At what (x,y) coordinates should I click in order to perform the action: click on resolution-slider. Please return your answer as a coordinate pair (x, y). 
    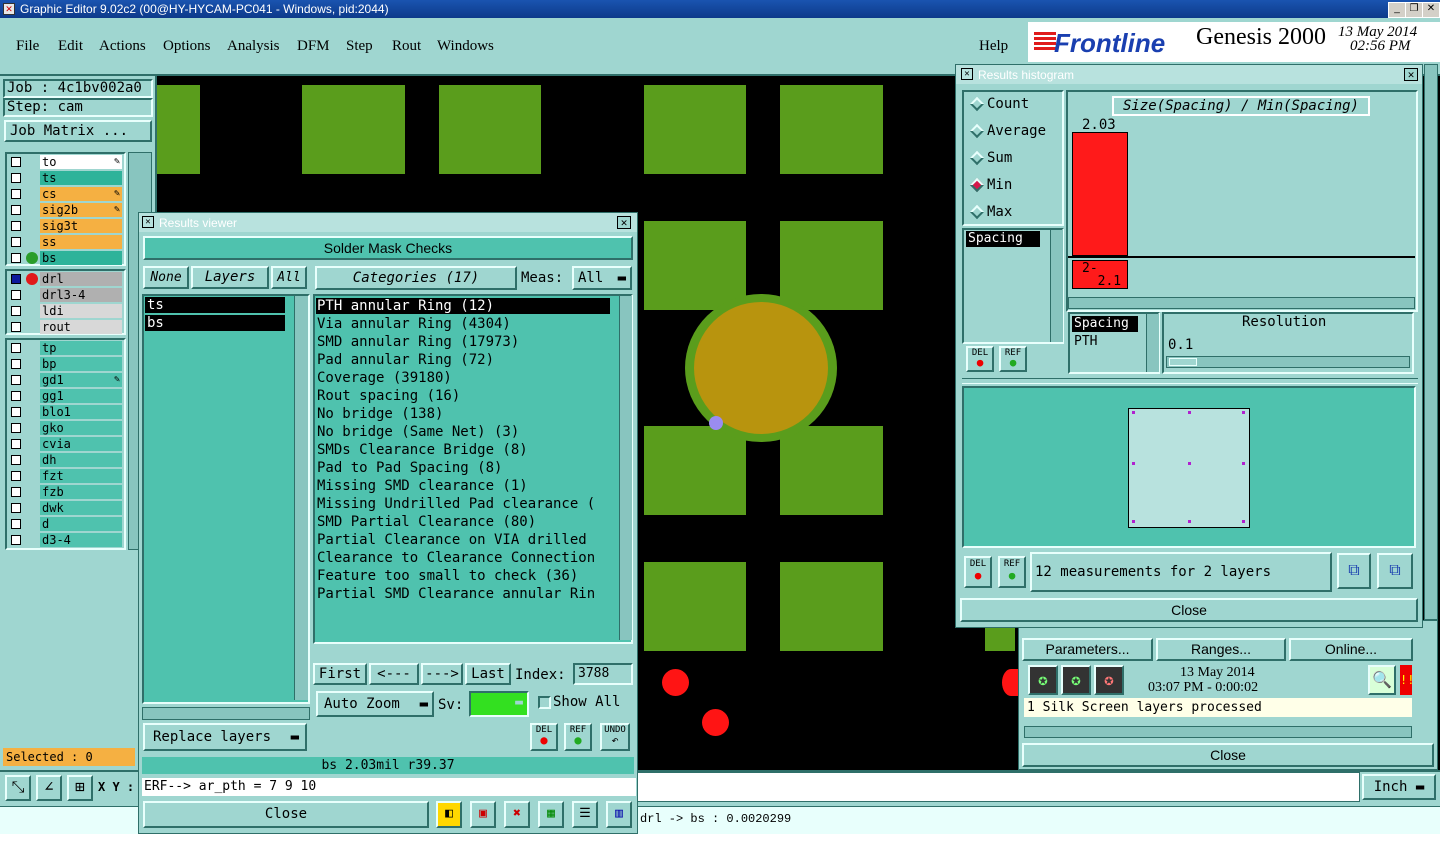
    Looking at the image, I should click on (1288, 362).